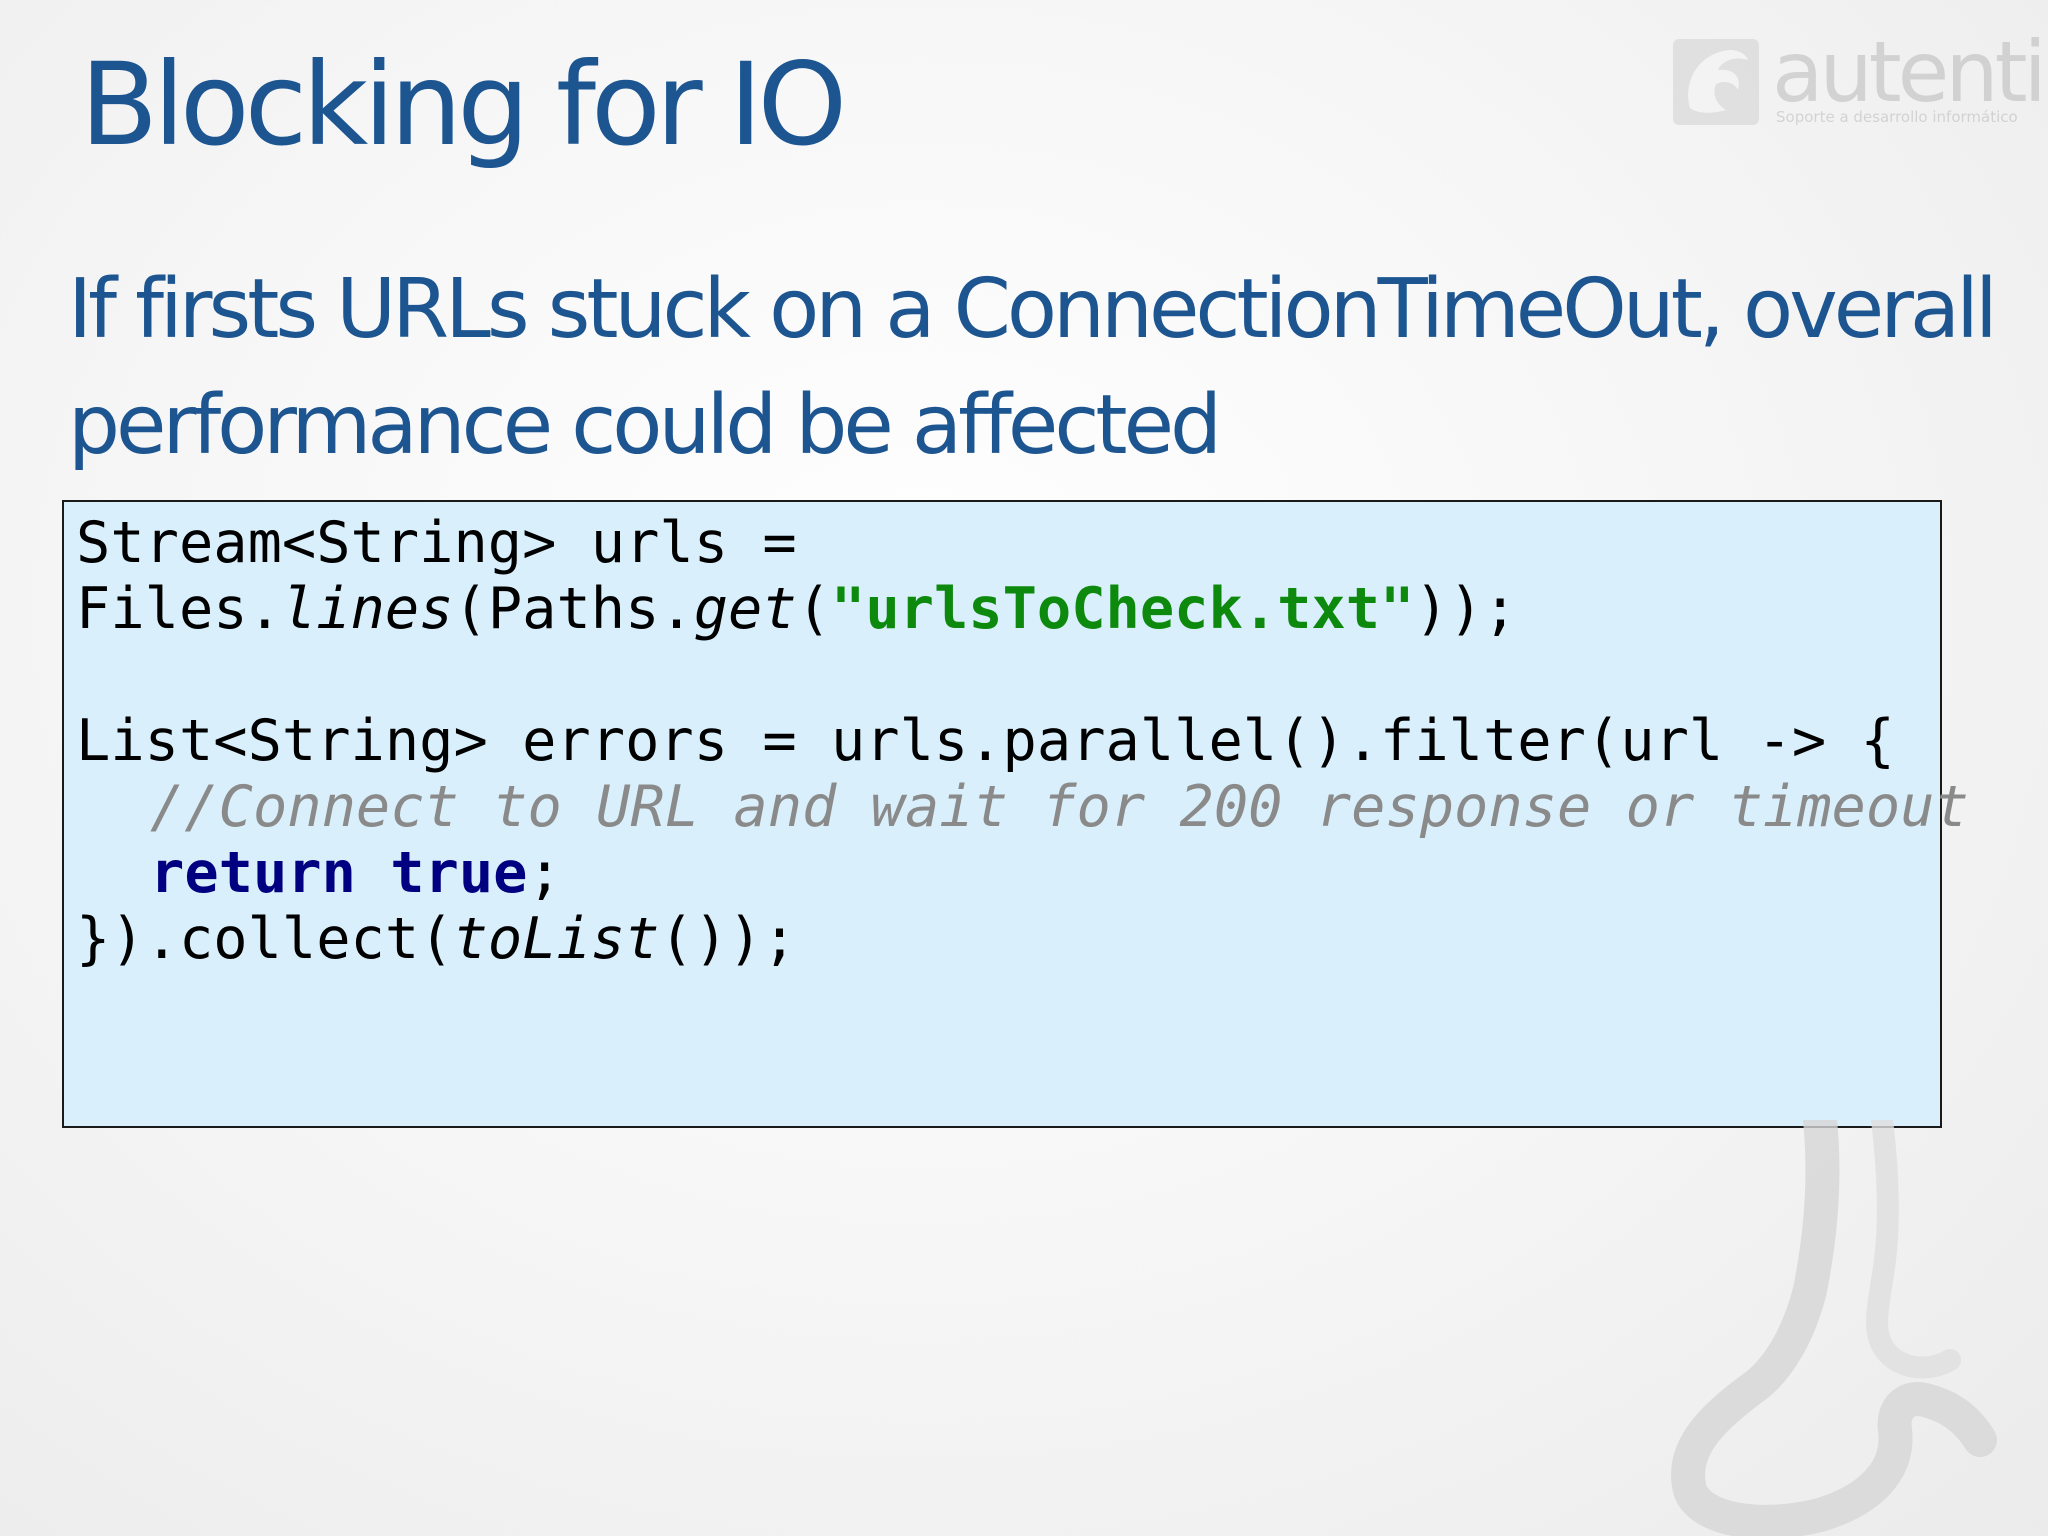 This screenshot has width=2048, height=1536. What do you see at coordinates (253, 873) in the screenshot?
I see `code-keyword: return` at bounding box center [253, 873].